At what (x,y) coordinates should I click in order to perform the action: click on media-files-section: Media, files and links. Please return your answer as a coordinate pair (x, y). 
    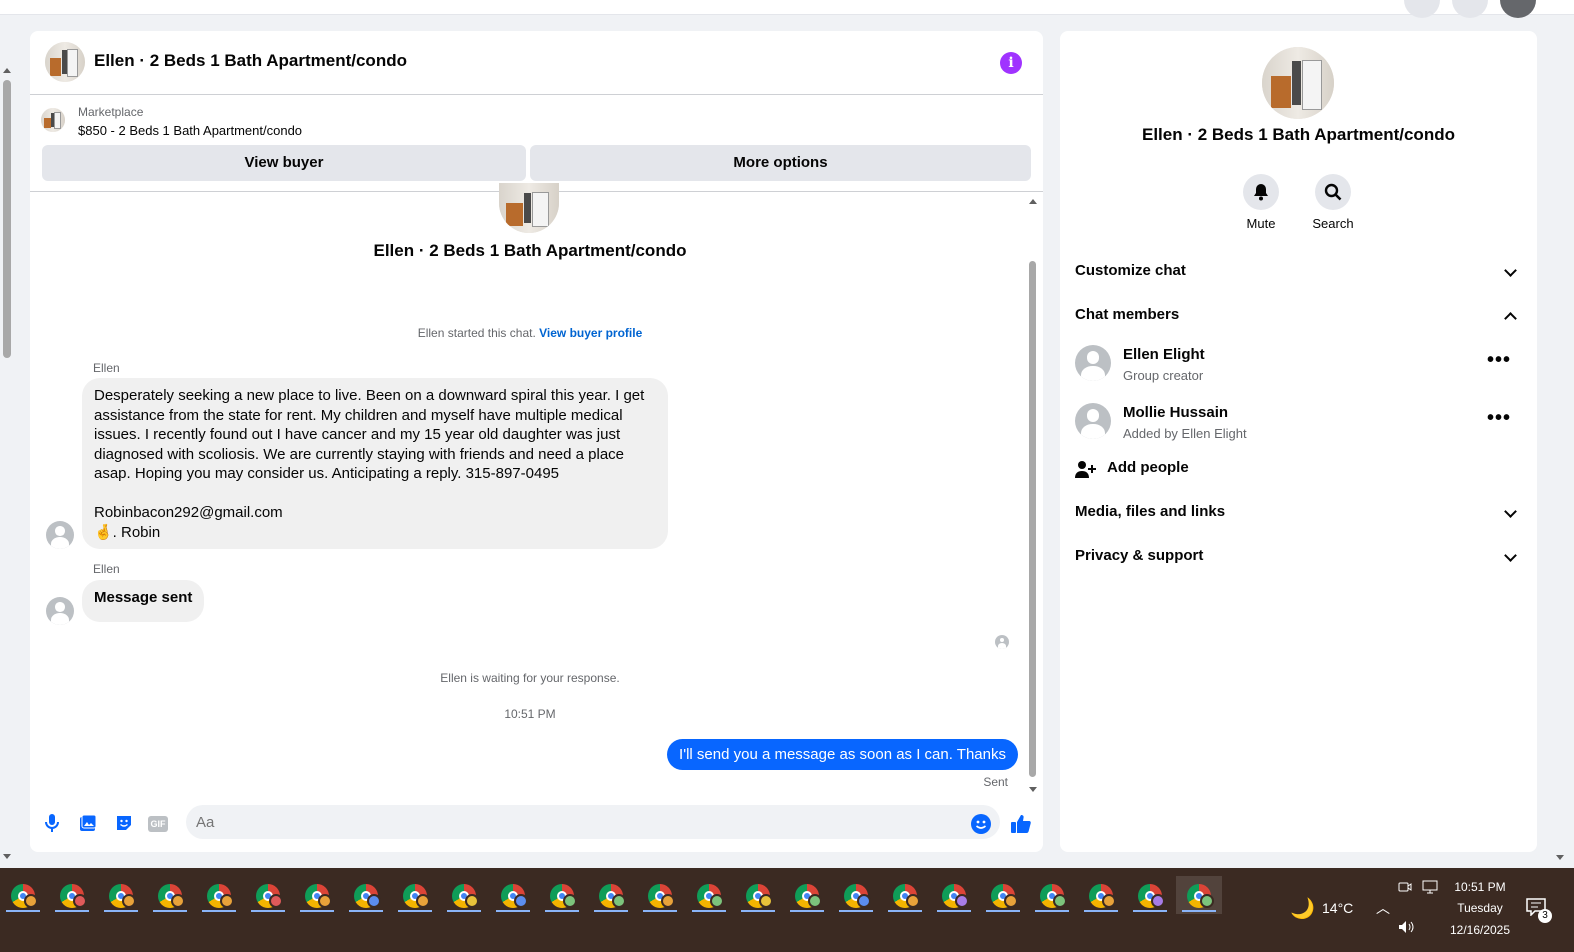
    Looking at the image, I should click on (1300, 512).